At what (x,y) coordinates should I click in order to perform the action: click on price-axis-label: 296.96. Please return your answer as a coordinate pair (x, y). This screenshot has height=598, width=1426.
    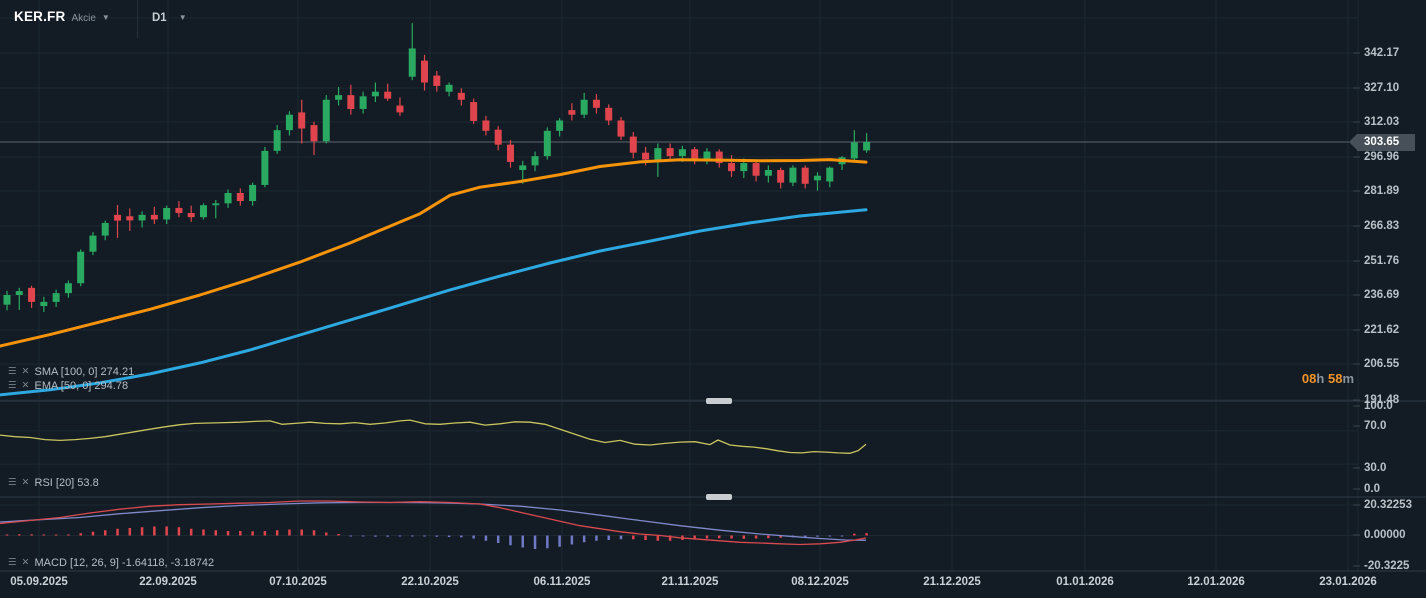
    Looking at the image, I should click on (1381, 157).